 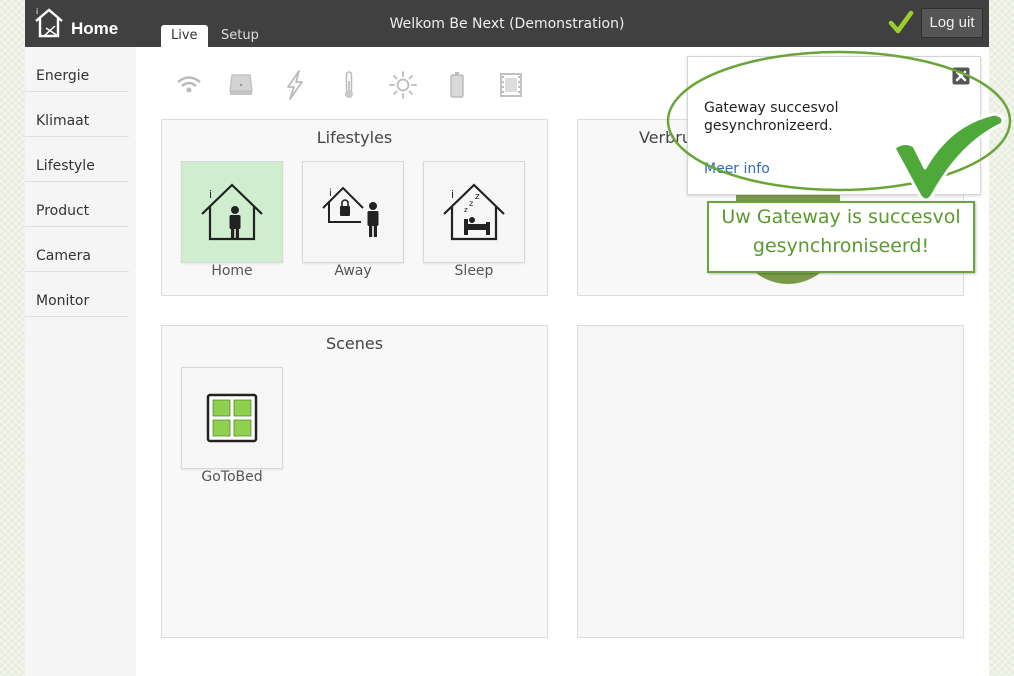 What do you see at coordinates (189, 85) in the screenshot?
I see `wifi-icon` at bounding box center [189, 85].